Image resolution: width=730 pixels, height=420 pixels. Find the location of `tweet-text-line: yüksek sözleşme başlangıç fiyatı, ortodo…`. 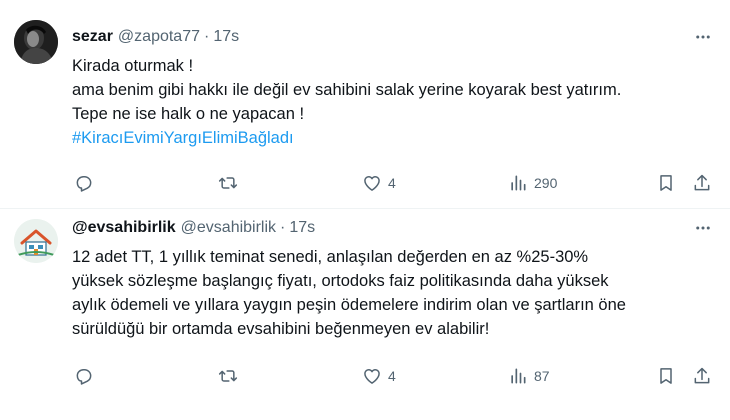

tweet-text-line: yüksek sözleşme başlangıç fiyatı, ortodo… is located at coordinates (340, 281).